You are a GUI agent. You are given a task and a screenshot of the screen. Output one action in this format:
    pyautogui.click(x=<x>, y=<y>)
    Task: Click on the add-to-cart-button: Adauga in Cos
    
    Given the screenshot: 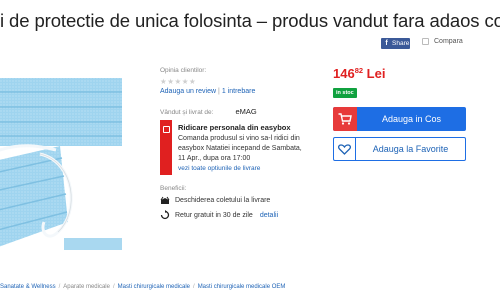 What is the action you would take?
    pyautogui.click(x=399, y=119)
    